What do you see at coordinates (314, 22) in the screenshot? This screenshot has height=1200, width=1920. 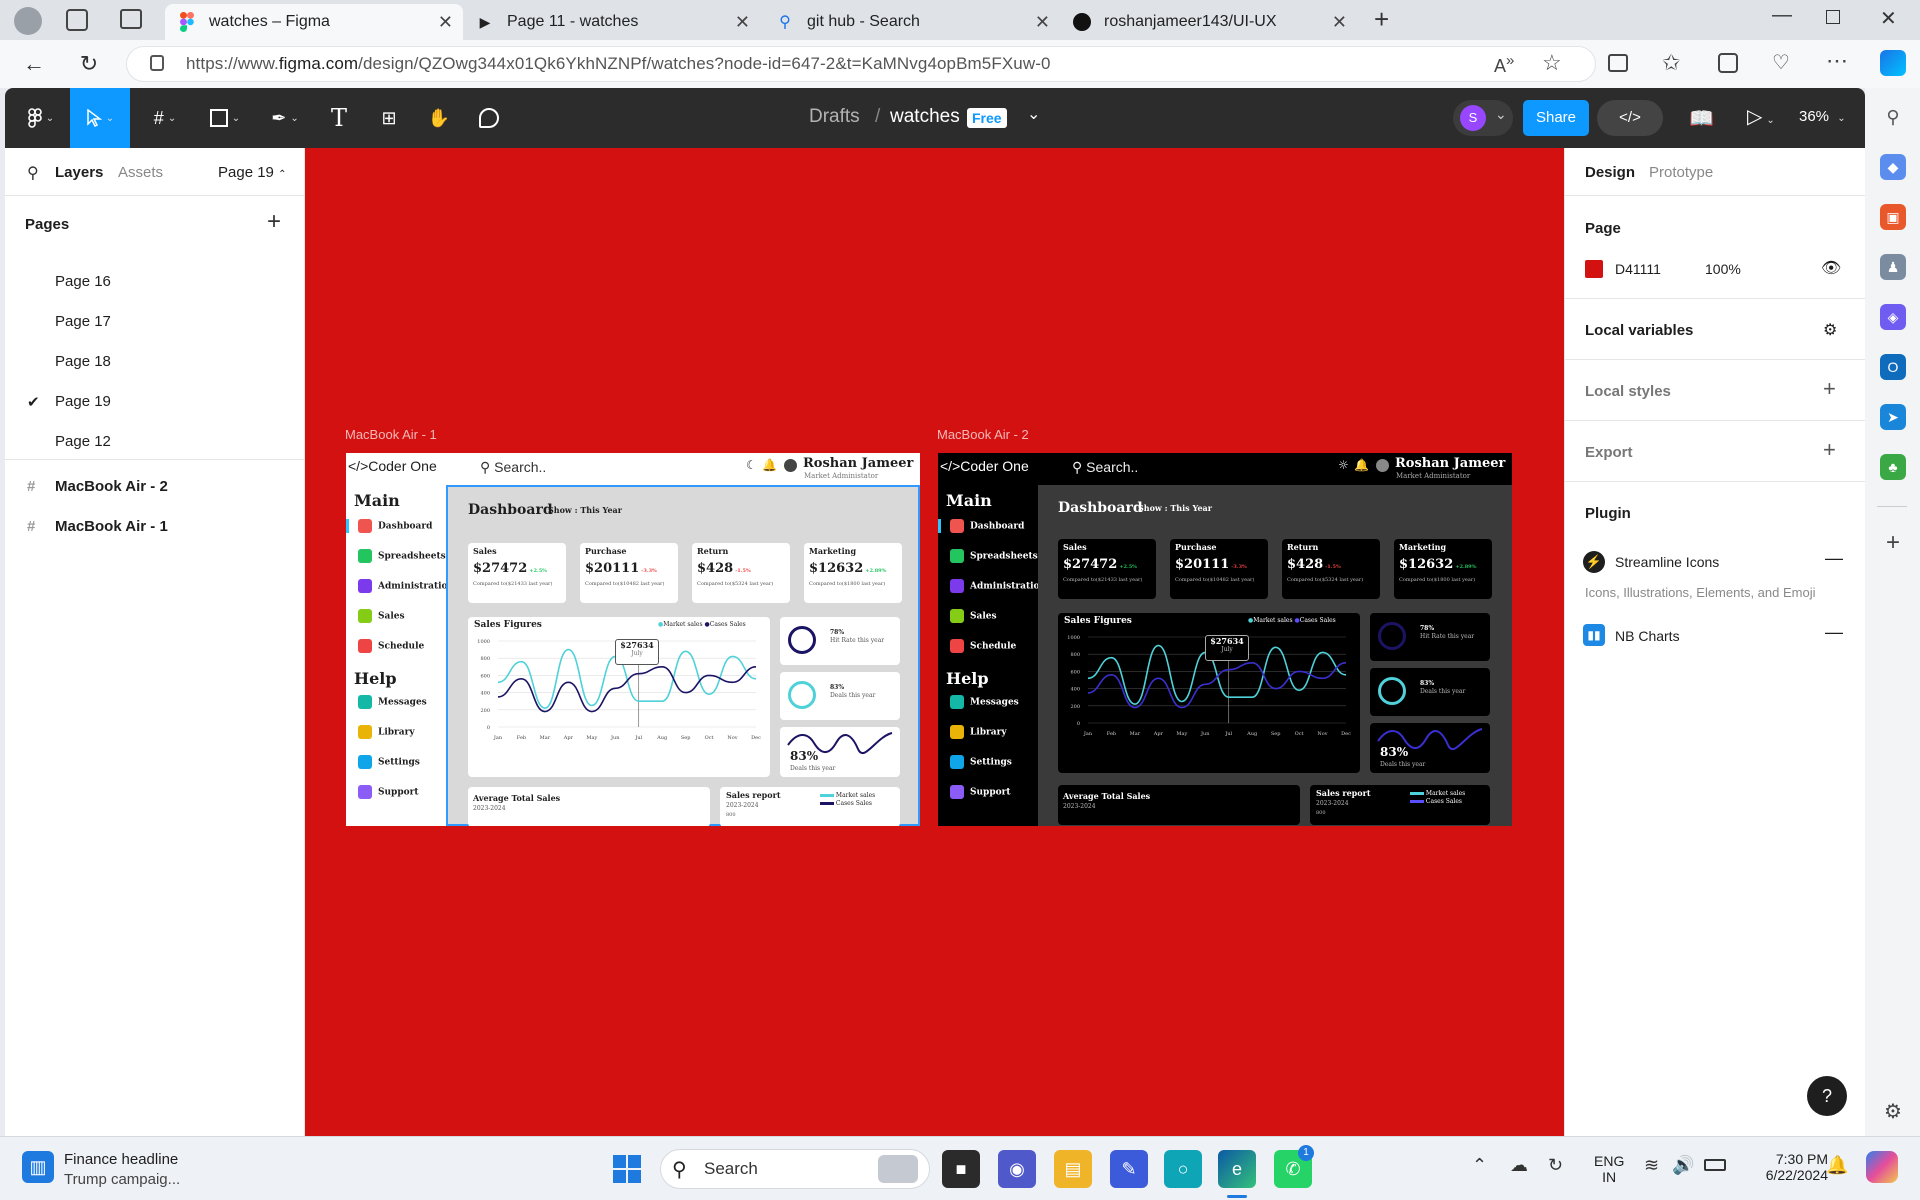 I see `tab-figma: watches – Figma ✕` at bounding box center [314, 22].